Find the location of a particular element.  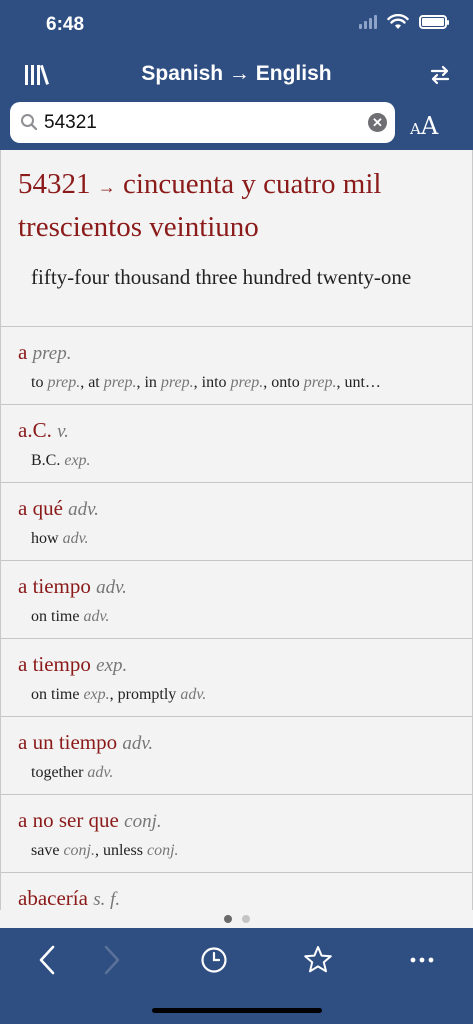

entry-translation: together adv. is located at coordinates (72, 772).